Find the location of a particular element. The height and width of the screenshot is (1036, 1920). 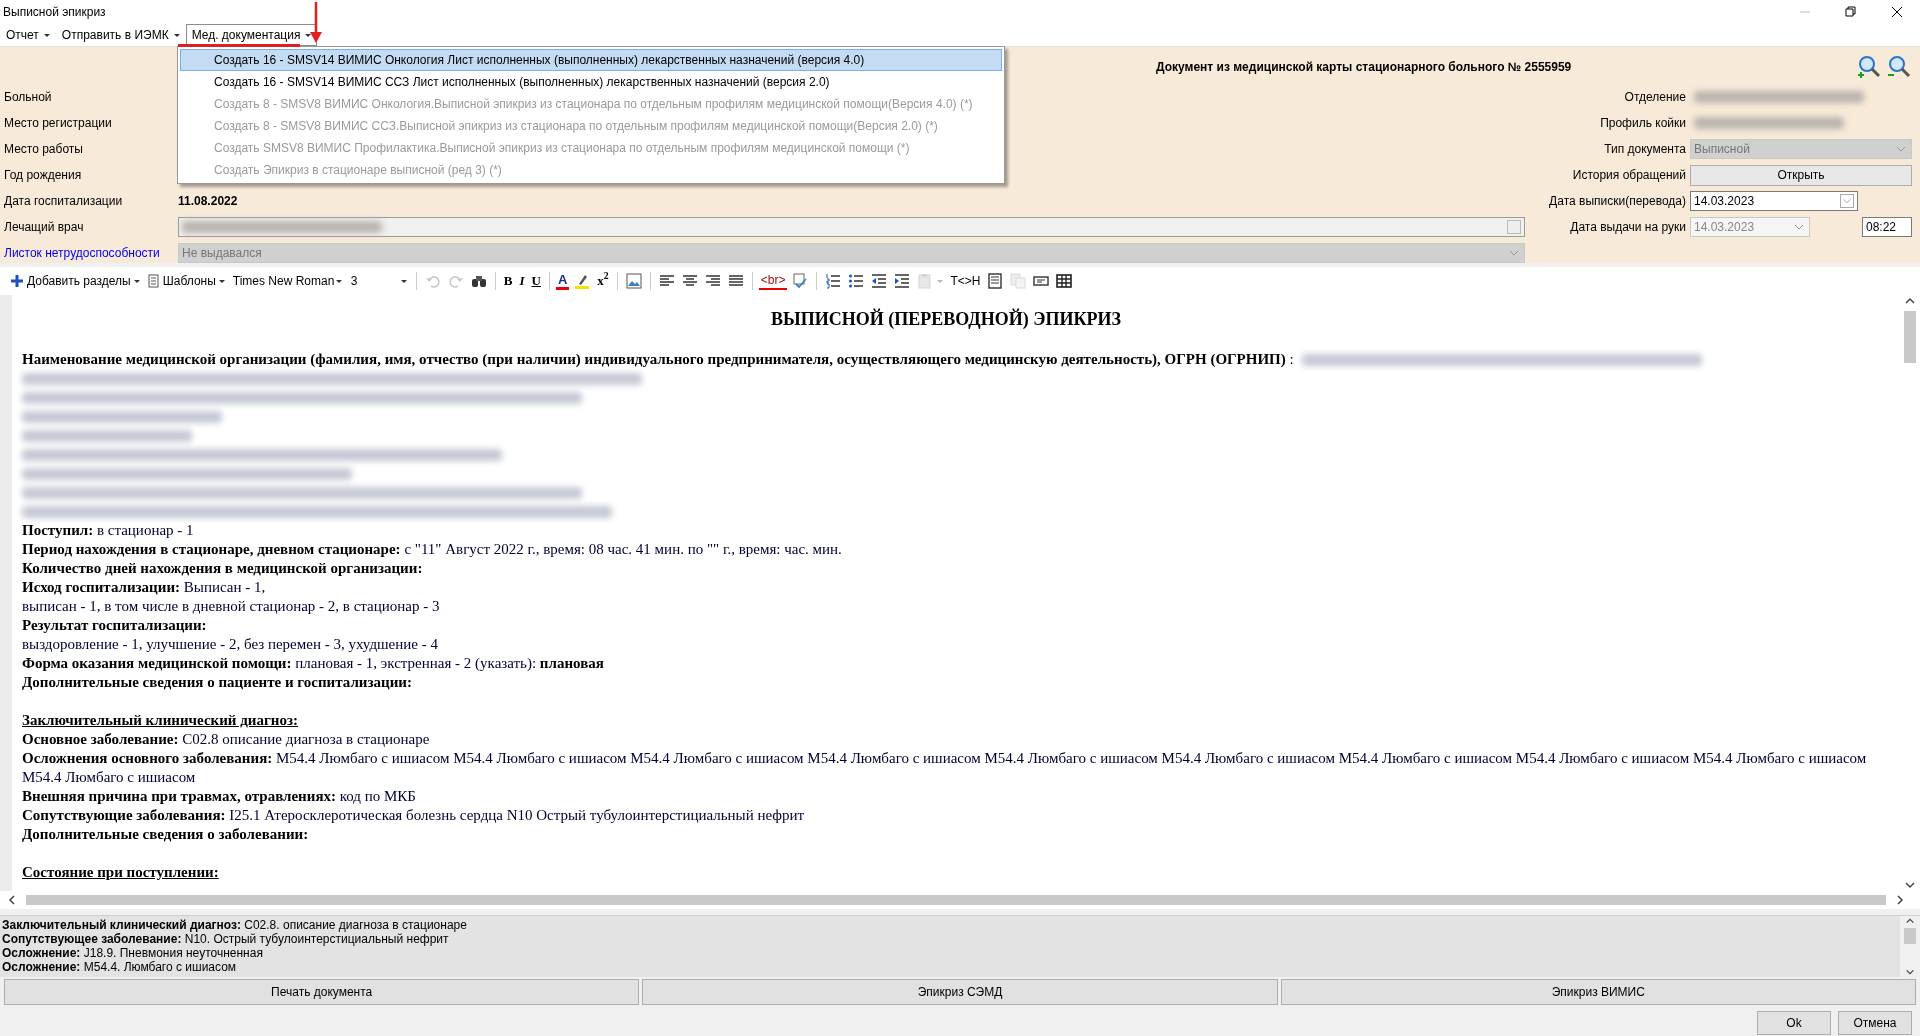

horizontal-scrollbar is located at coordinates (960, 900).